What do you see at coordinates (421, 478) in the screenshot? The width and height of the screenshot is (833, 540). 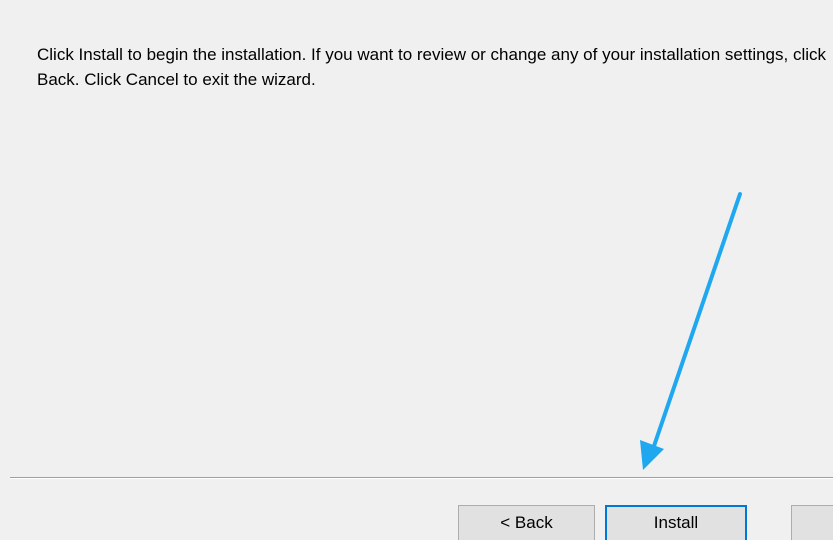 I see `button-area-divider-highlight` at bounding box center [421, 478].